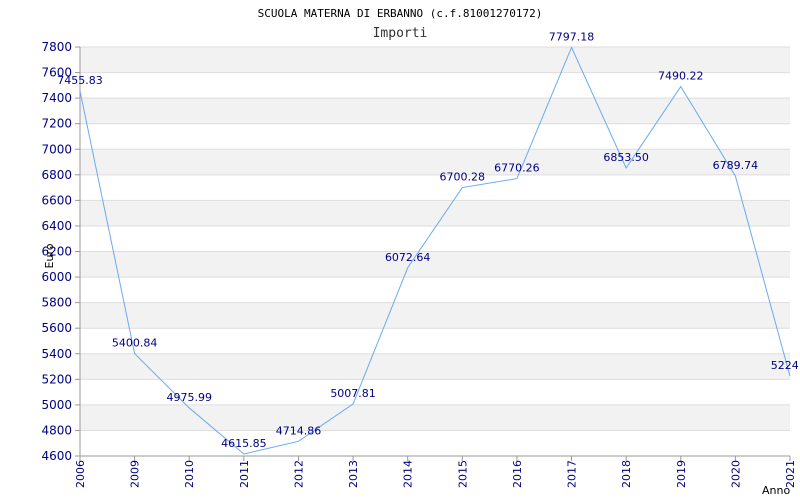 The image size is (800, 500). What do you see at coordinates (736, 165) in the screenshot?
I see `data-label: 6789.74` at bounding box center [736, 165].